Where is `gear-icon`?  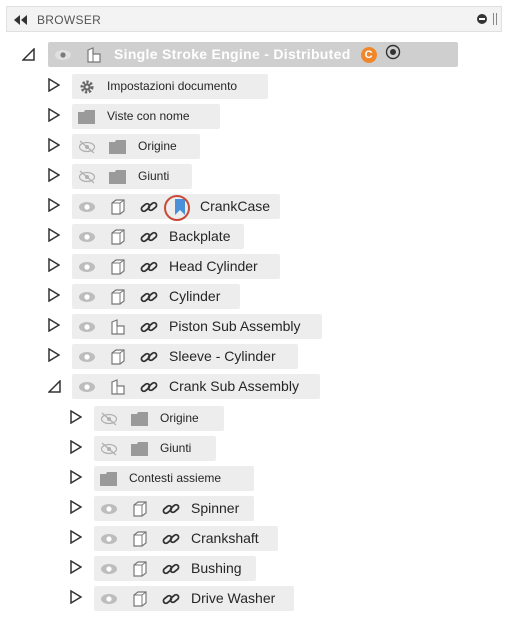
gear-icon is located at coordinates (87, 87).